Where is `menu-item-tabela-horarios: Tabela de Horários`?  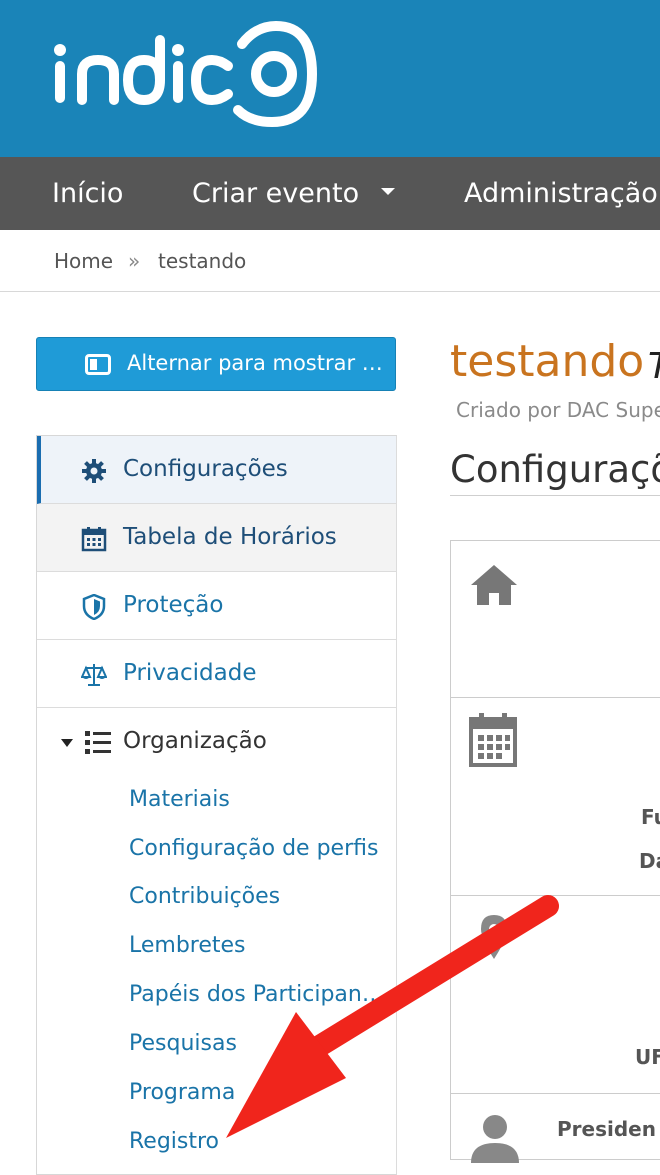 menu-item-tabela-horarios: Tabela de Horários is located at coordinates (216, 538).